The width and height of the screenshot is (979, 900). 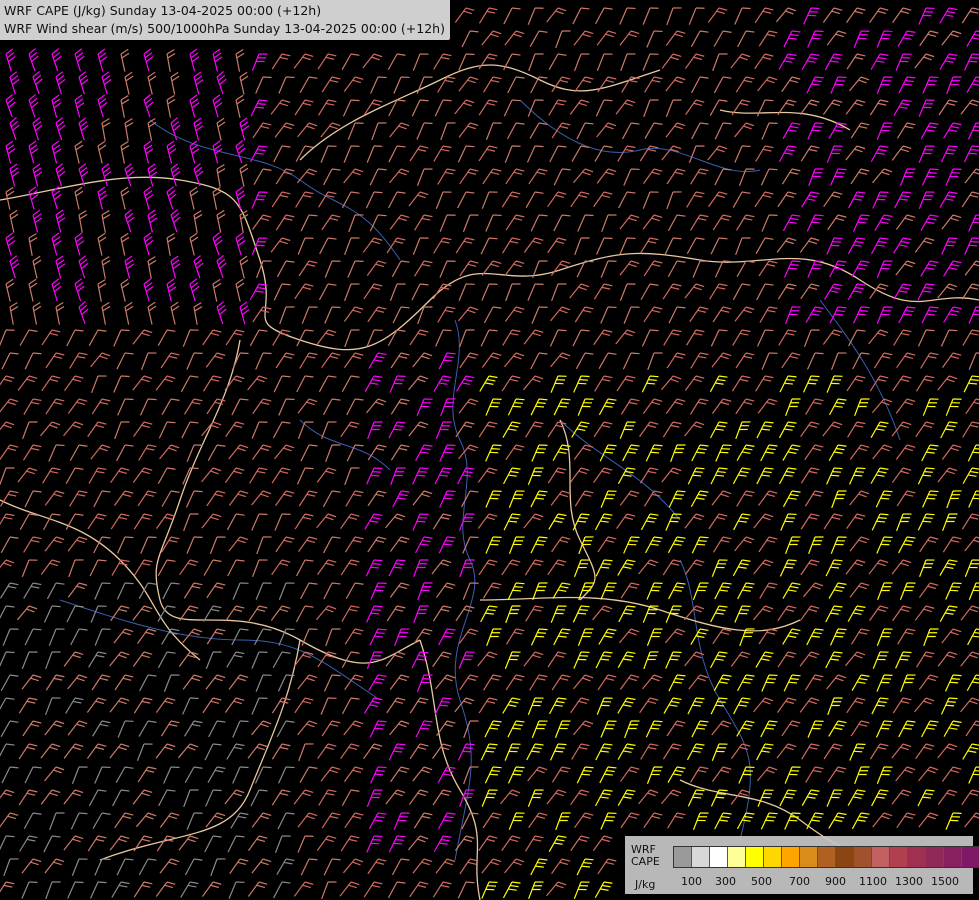 What do you see at coordinates (645, 884) in the screenshot?
I see `legend-unit: J/kg` at bounding box center [645, 884].